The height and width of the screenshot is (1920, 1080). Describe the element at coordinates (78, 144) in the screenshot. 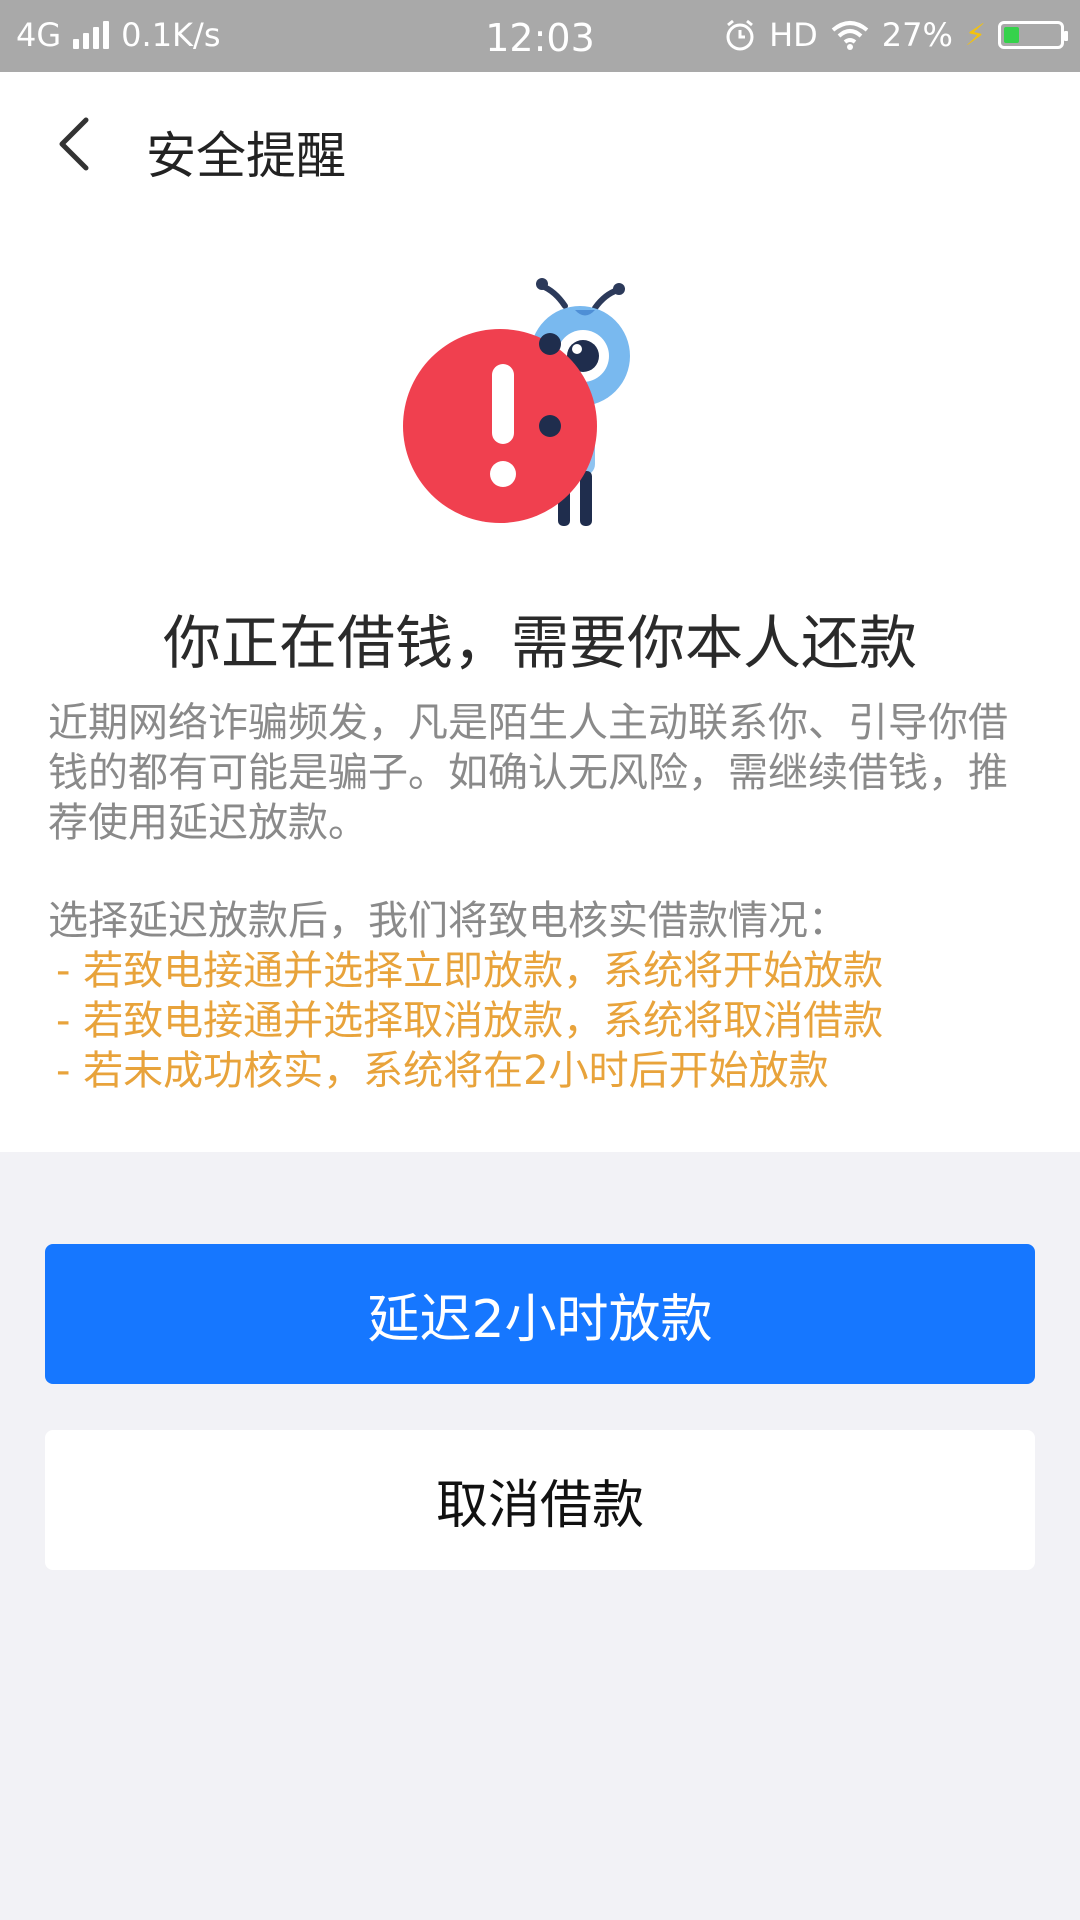

I see `chevron-left-icon` at that location.